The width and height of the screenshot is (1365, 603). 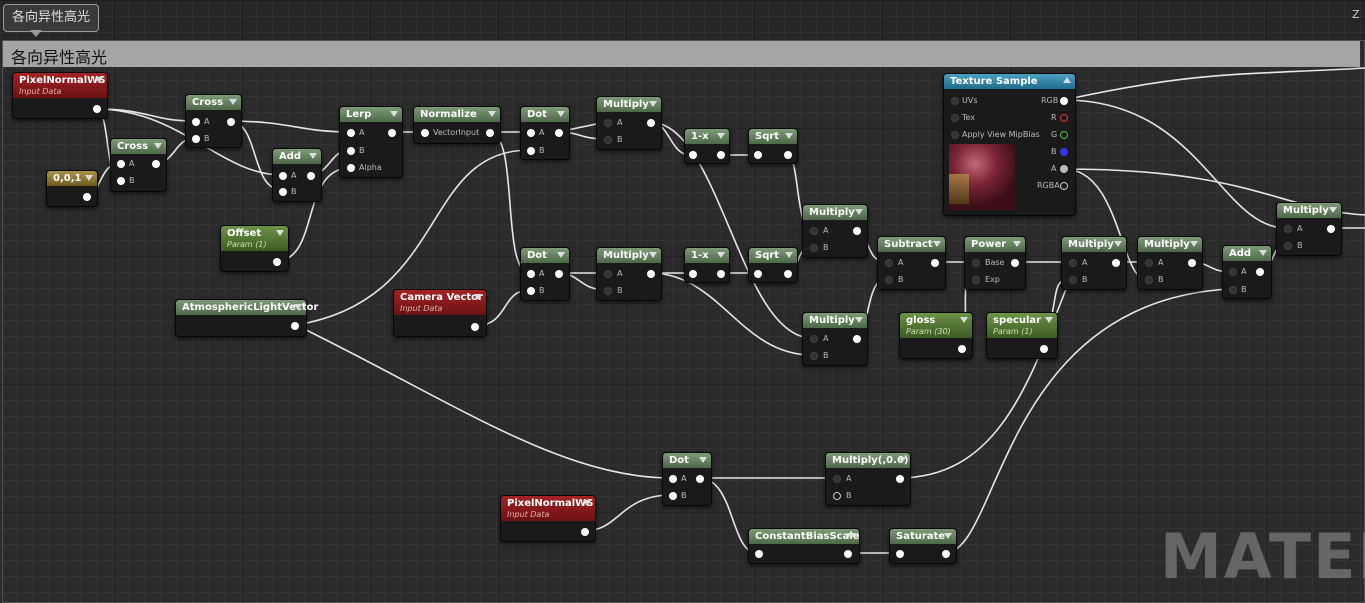 I want to click on node-subtract: Subtract A B, so click(x=911, y=263).